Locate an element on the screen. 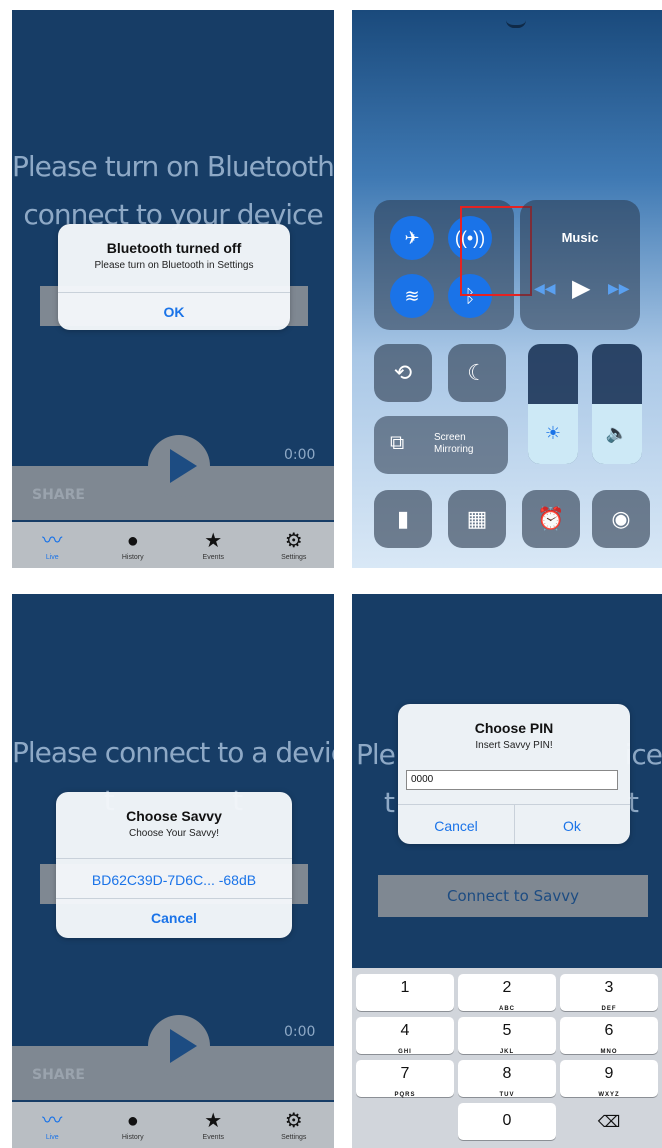 The height and width of the screenshot is (1148, 662). play-icon: ▶ is located at coordinates (581, 288).